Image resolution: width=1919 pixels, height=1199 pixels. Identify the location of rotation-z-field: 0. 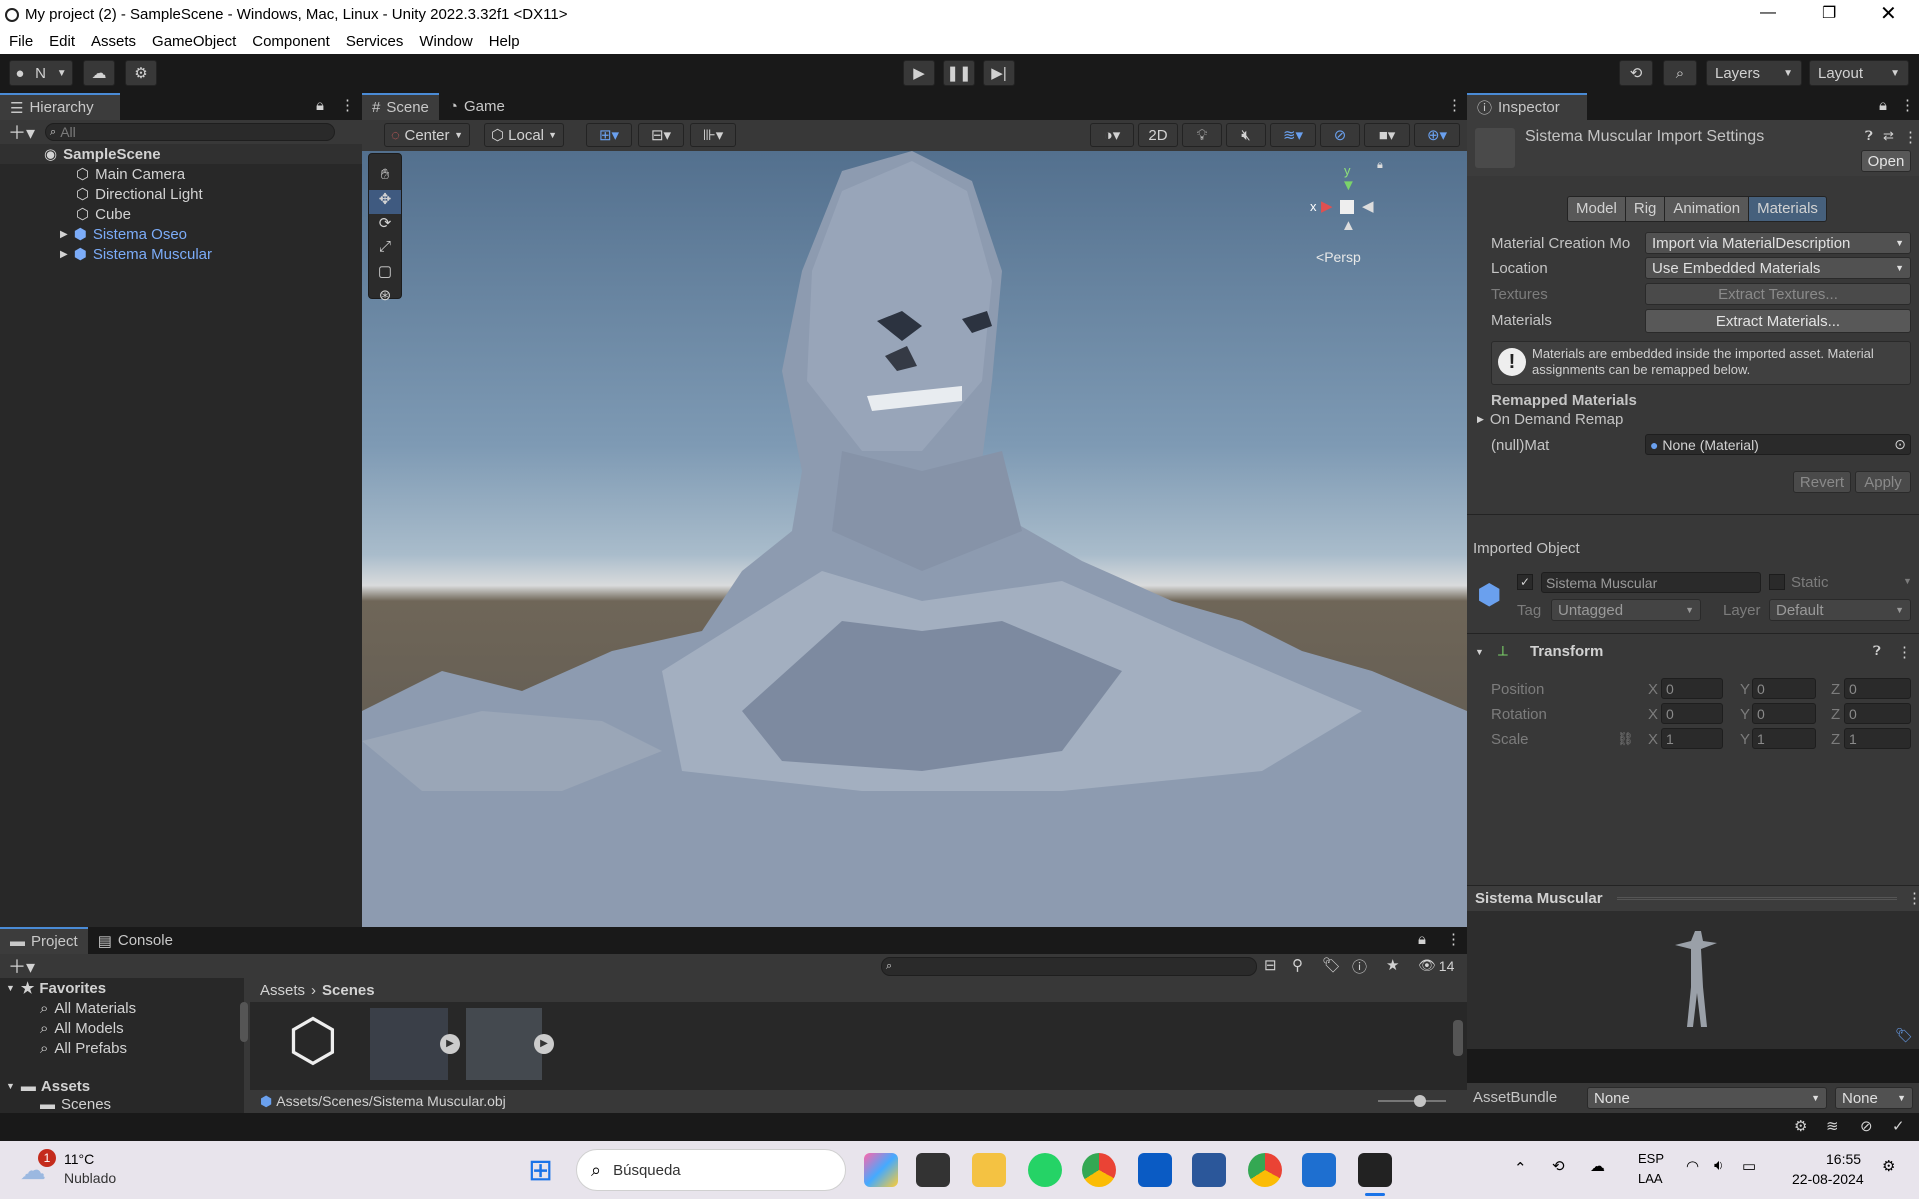
(1877, 713).